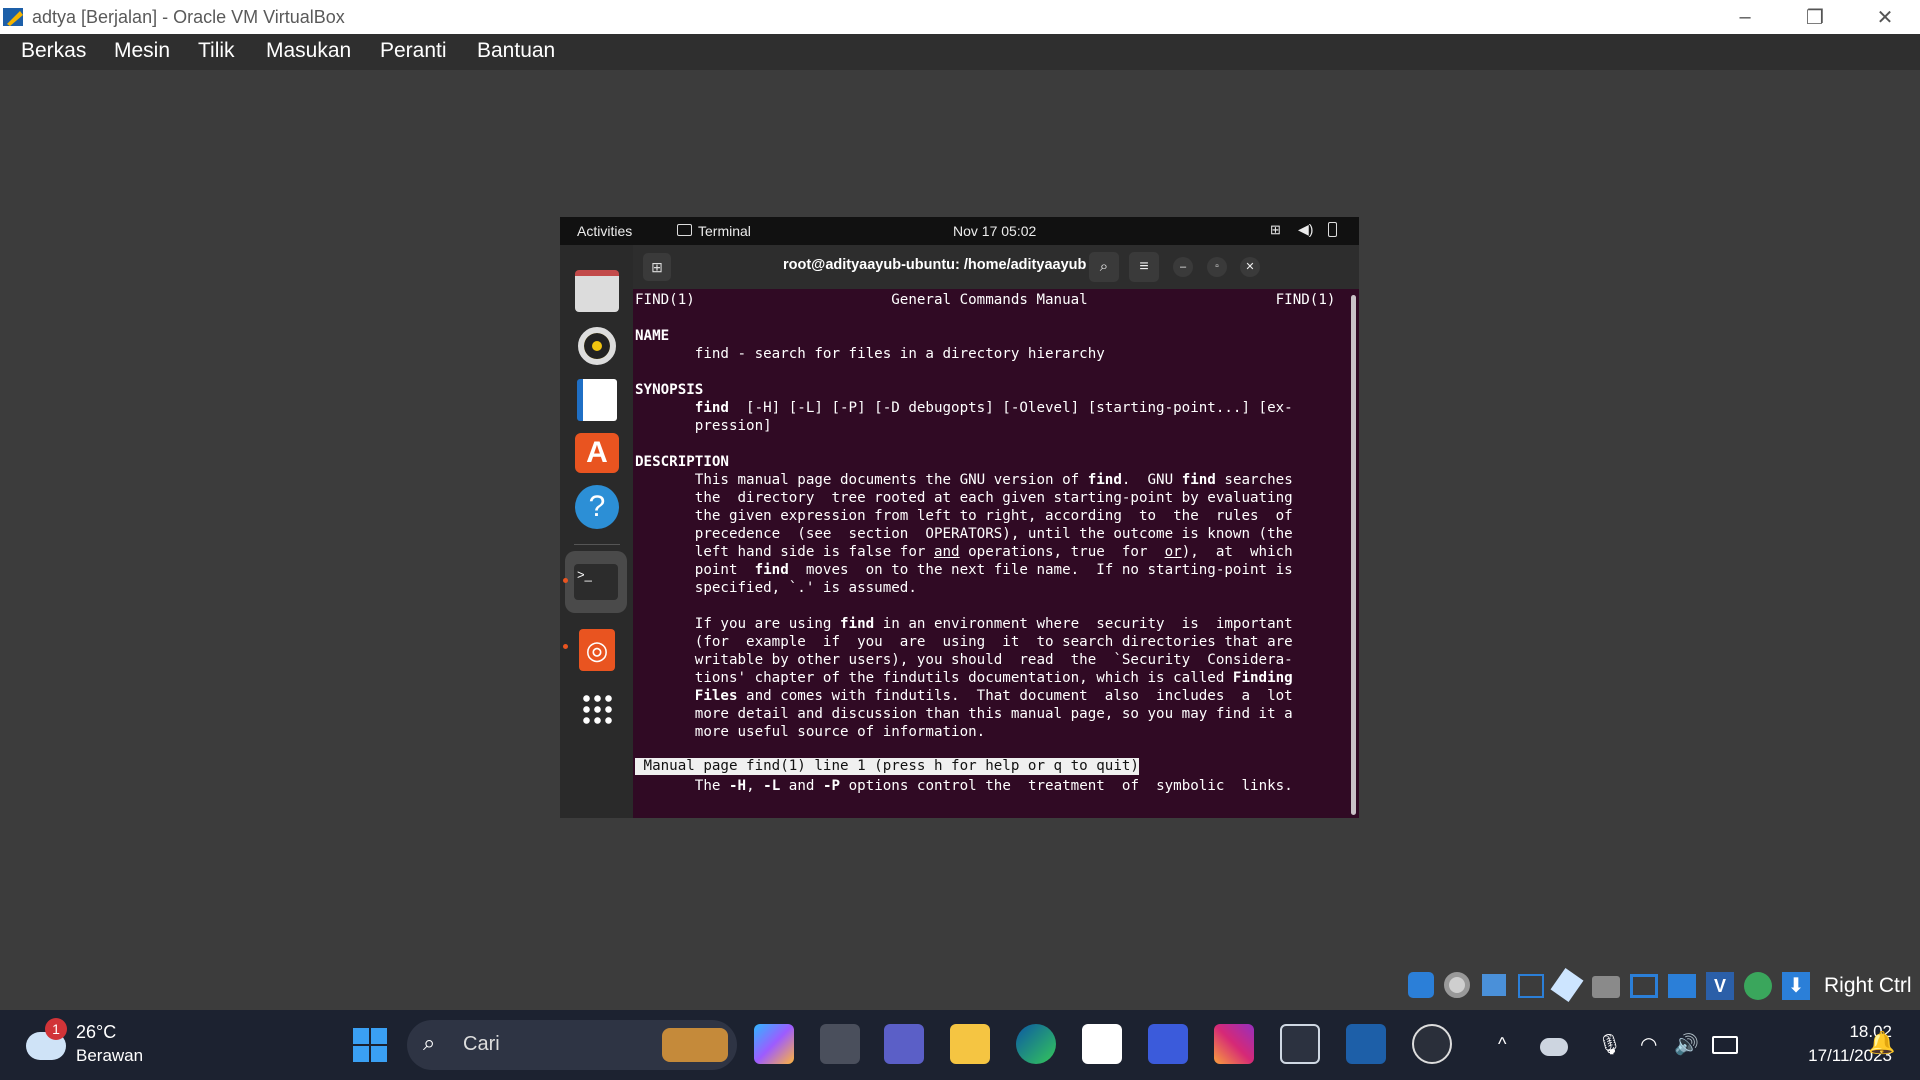 Image resolution: width=1920 pixels, height=1080 pixels. Describe the element at coordinates (565, 646) in the screenshot. I see `running-indicator` at that location.